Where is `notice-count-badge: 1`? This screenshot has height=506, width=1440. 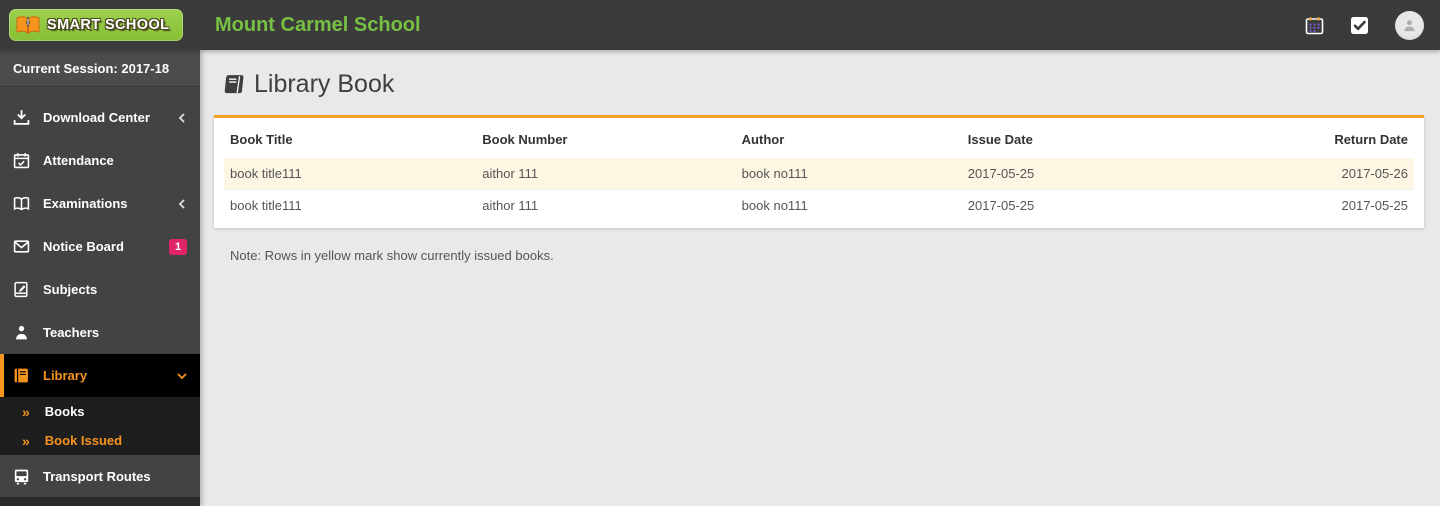
notice-count-badge: 1 is located at coordinates (178, 246).